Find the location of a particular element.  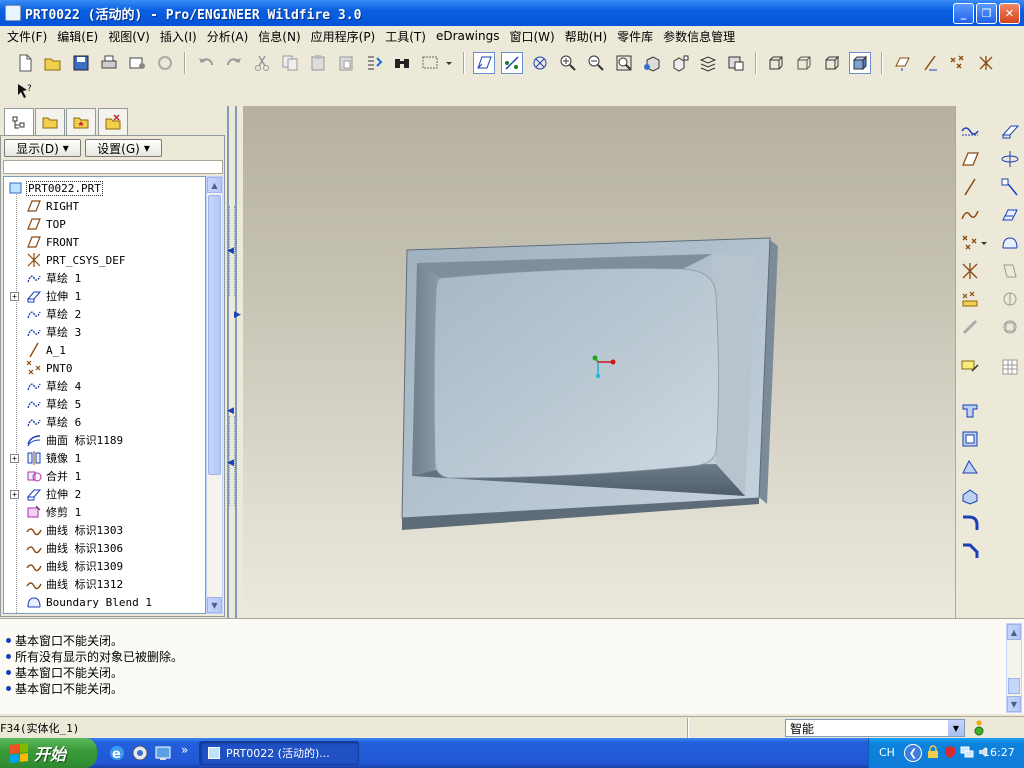

draft-tool-icon is located at coordinates (970, 467).